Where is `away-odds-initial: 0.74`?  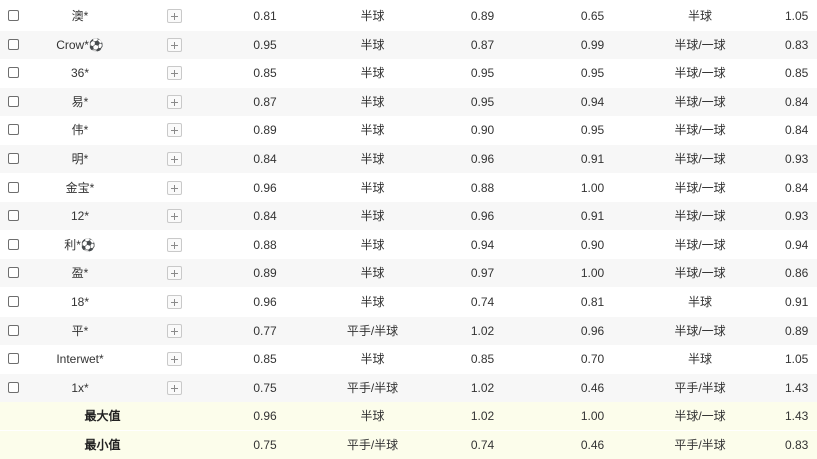 away-odds-initial: 0.74 is located at coordinates (482, 445).